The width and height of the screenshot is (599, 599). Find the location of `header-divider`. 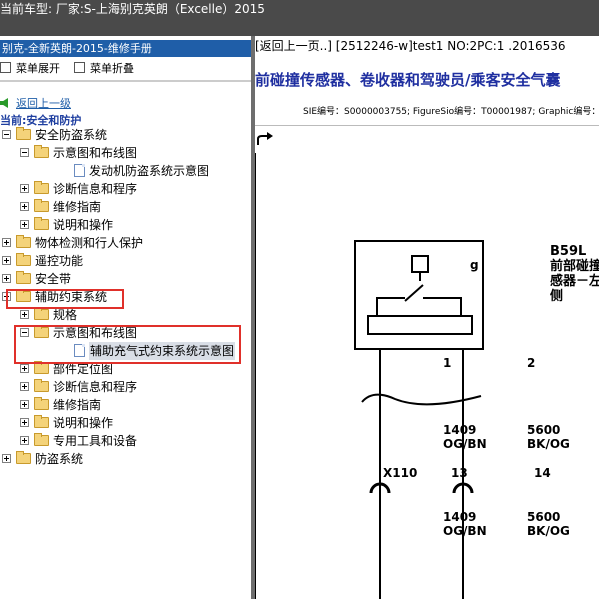

header-divider is located at coordinates (427, 125).